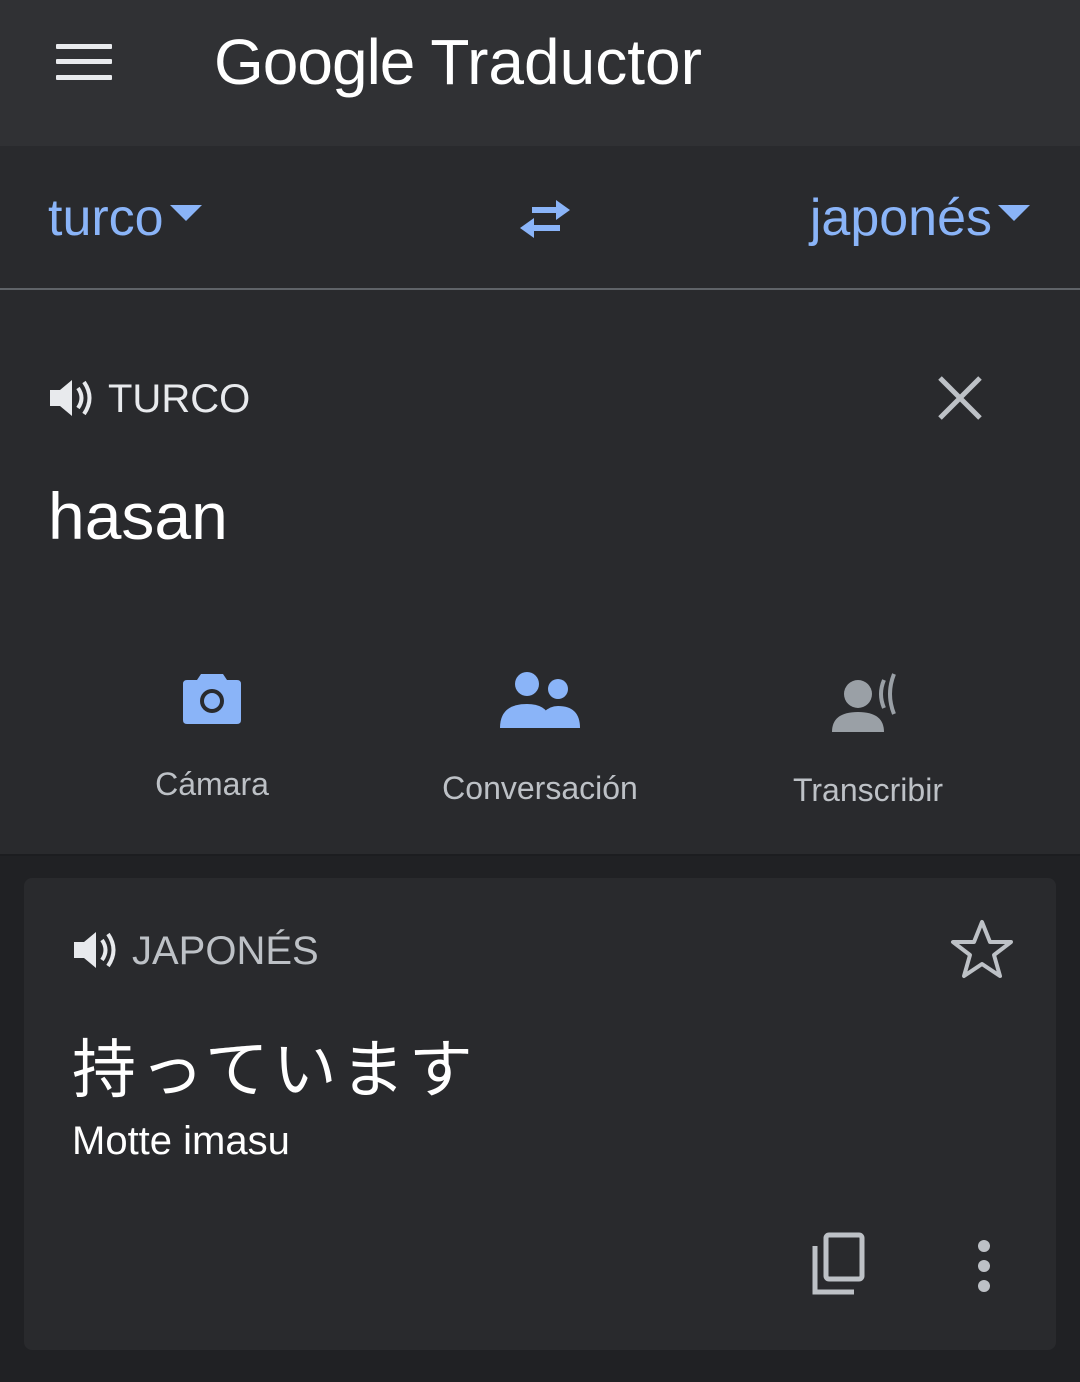  Describe the element at coordinates (212, 784) in the screenshot. I see `camera-label: Cámara` at that location.